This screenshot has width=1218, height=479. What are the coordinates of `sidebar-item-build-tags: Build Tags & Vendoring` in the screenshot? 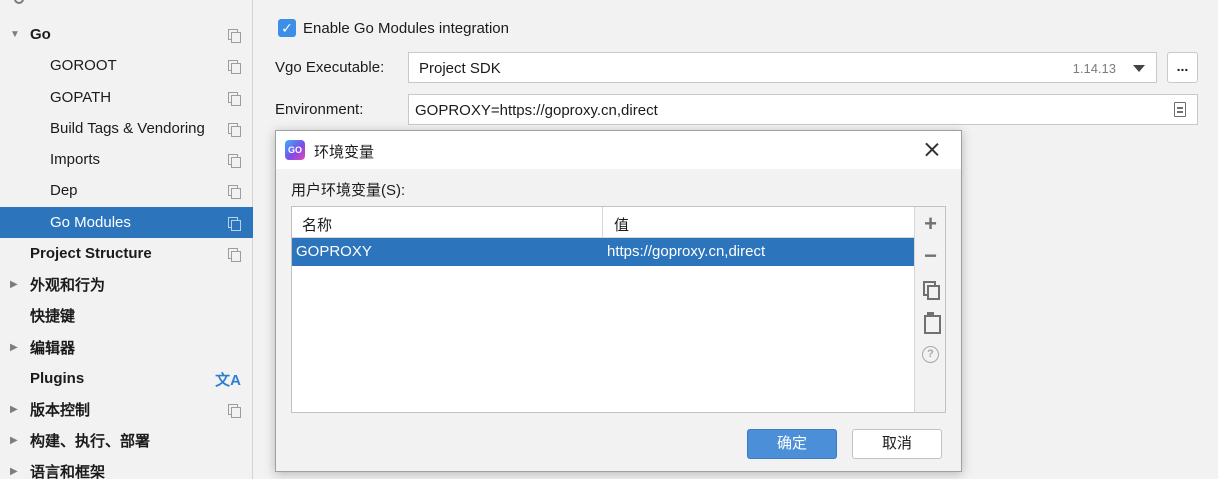 It's located at (126, 128).